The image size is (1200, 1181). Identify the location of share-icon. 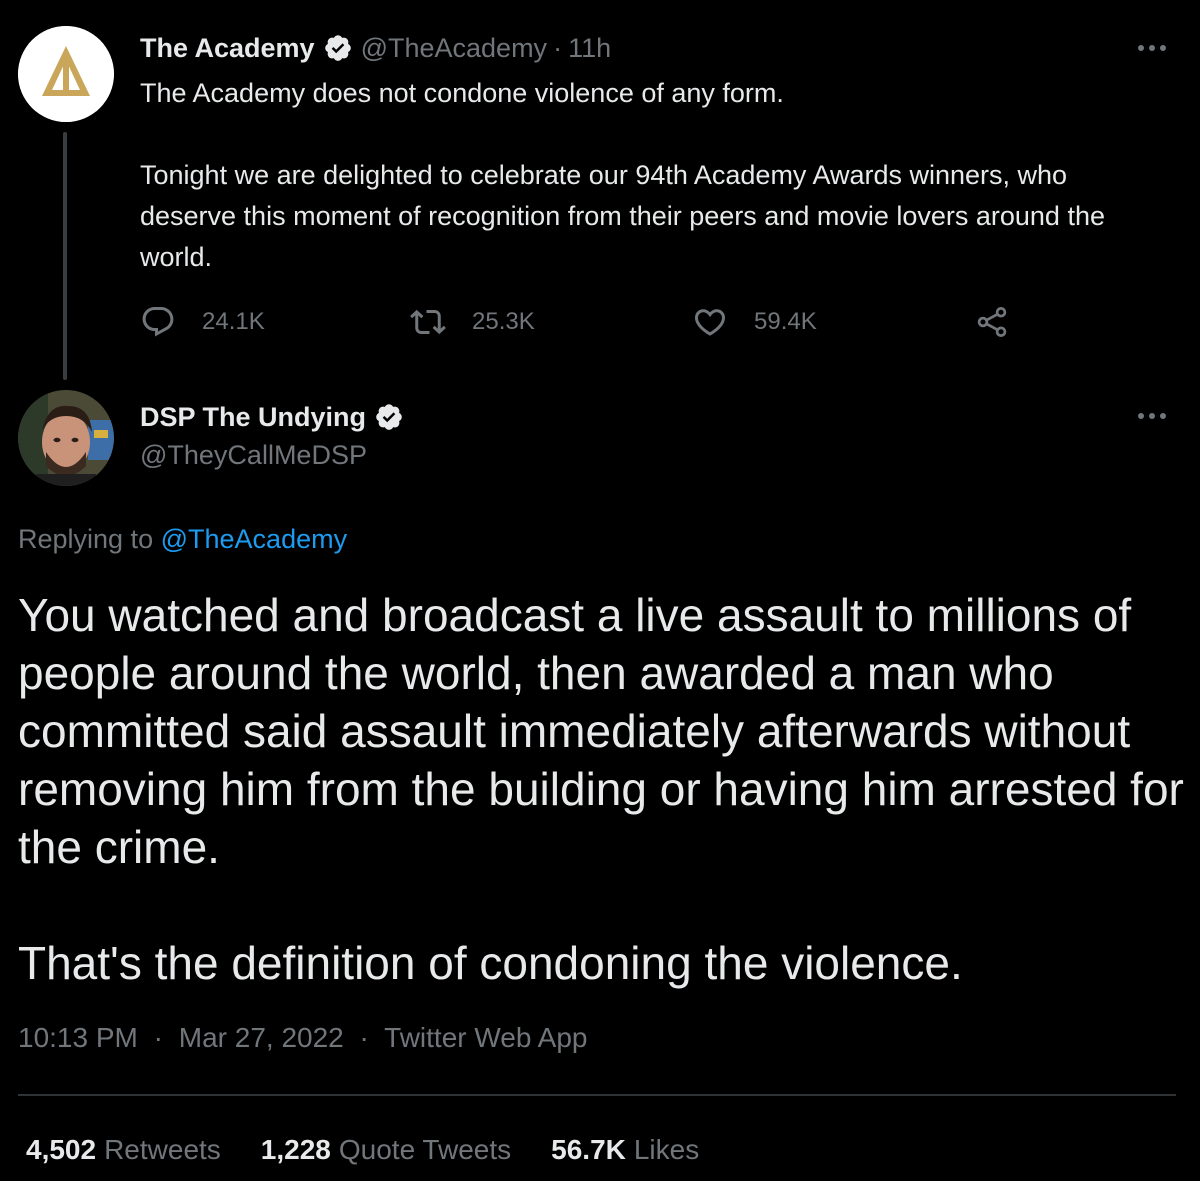
(992, 322).